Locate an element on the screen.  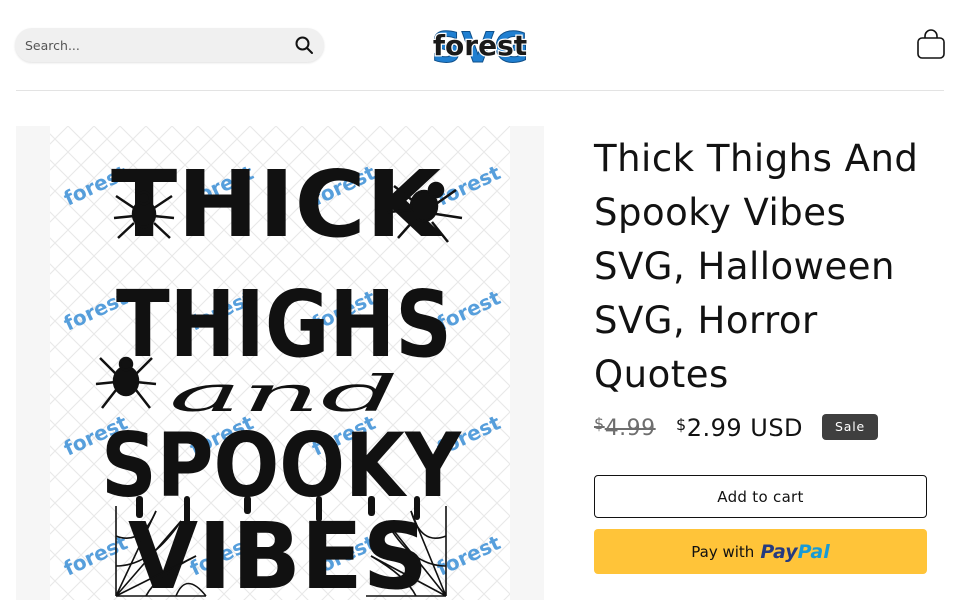
search-bar is located at coordinates (169, 45).